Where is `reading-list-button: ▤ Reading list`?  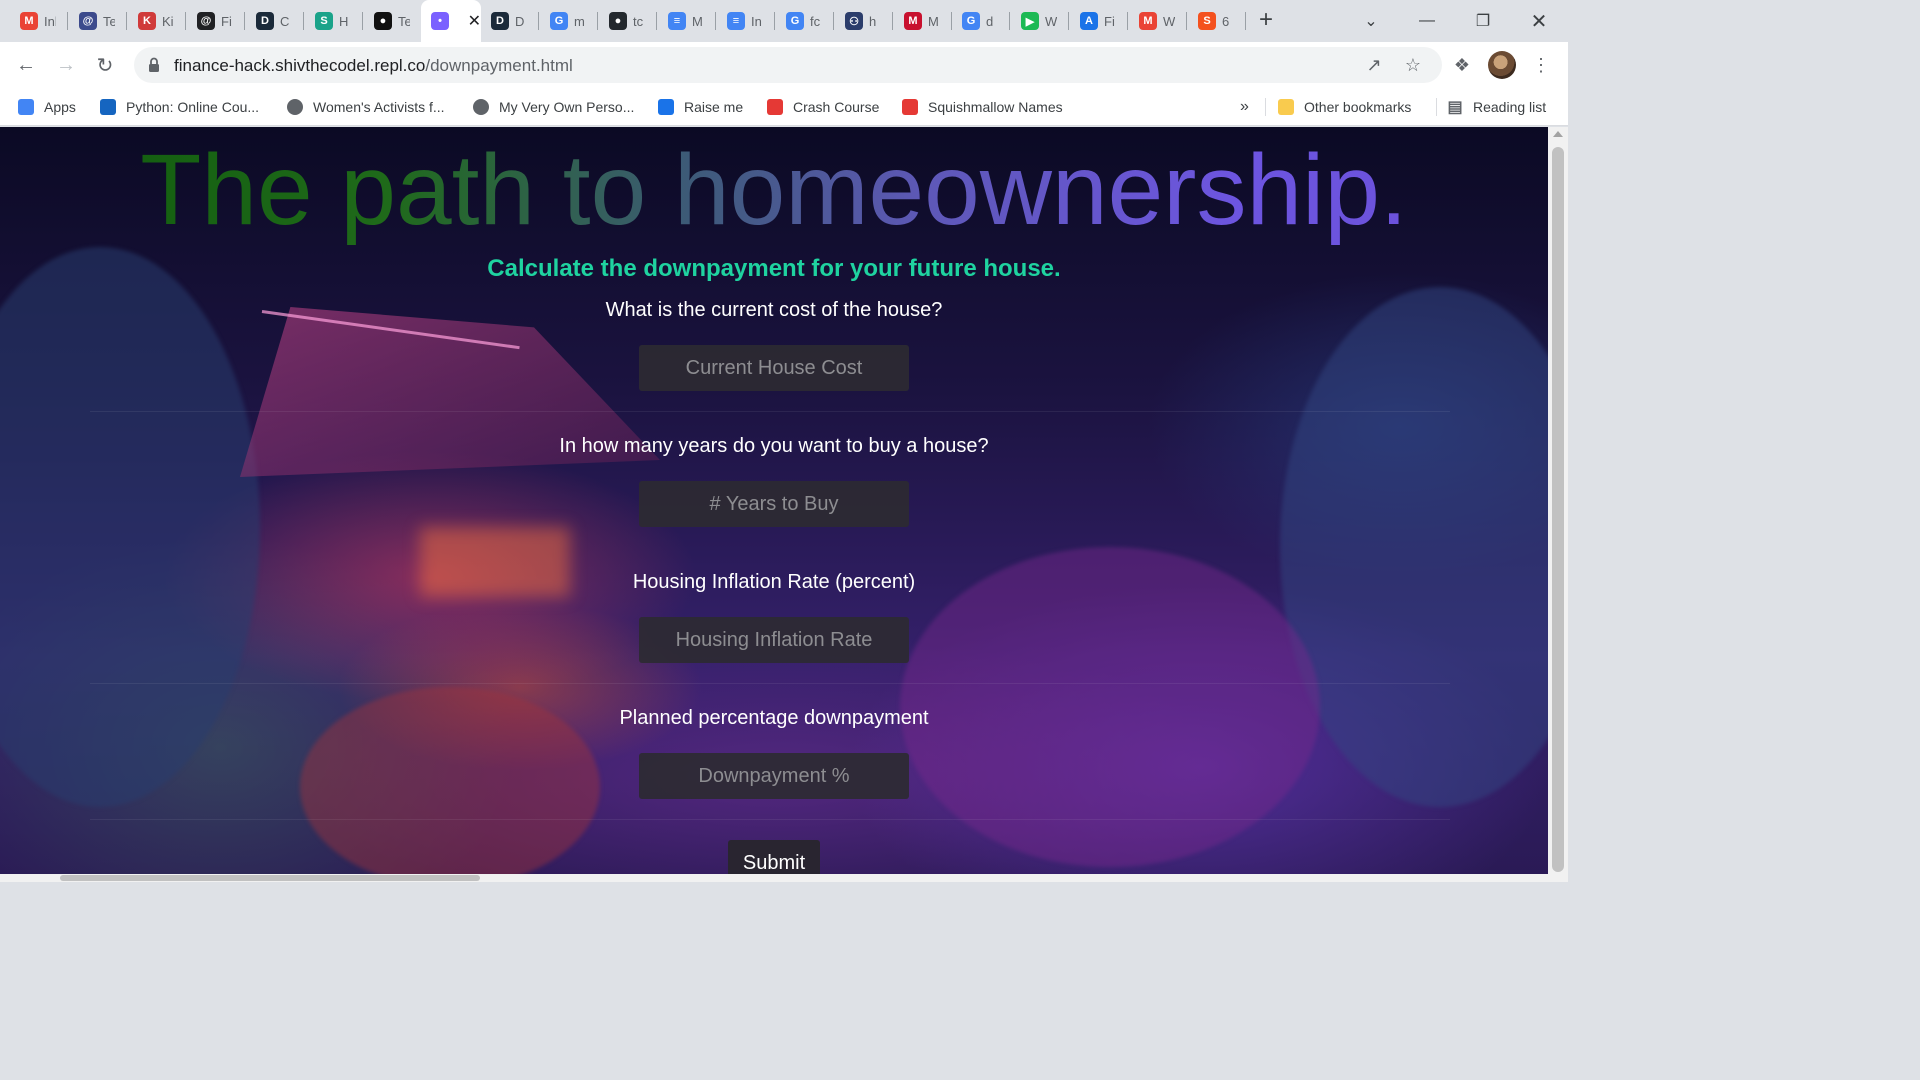
reading-list-button: ▤ Reading list is located at coordinates (1496, 107).